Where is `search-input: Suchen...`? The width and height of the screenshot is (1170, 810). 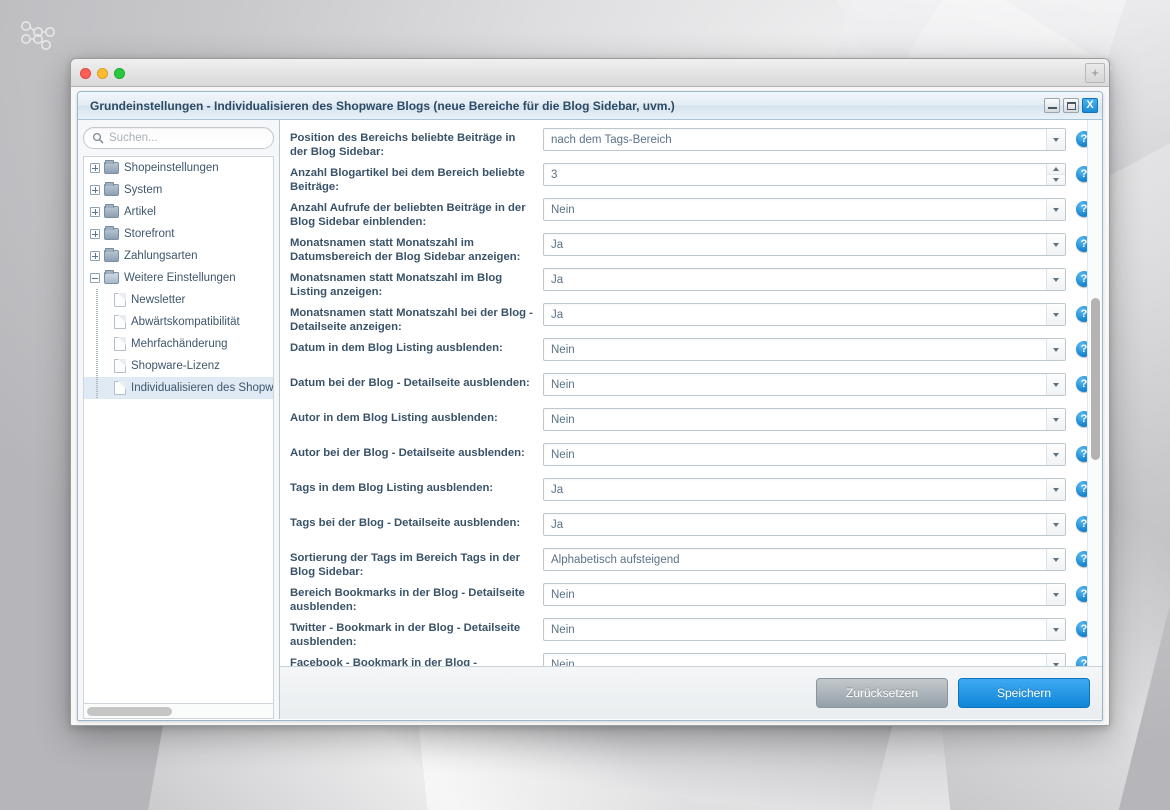
search-input: Suchen... is located at coordinates (178, 138).